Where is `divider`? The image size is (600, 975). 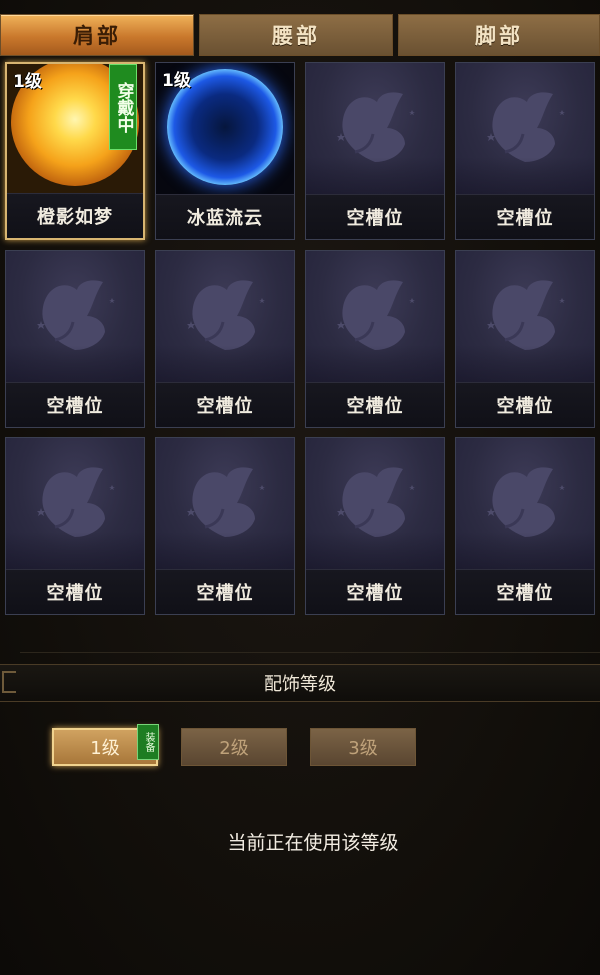
divider is located at coordinates (310, 652).